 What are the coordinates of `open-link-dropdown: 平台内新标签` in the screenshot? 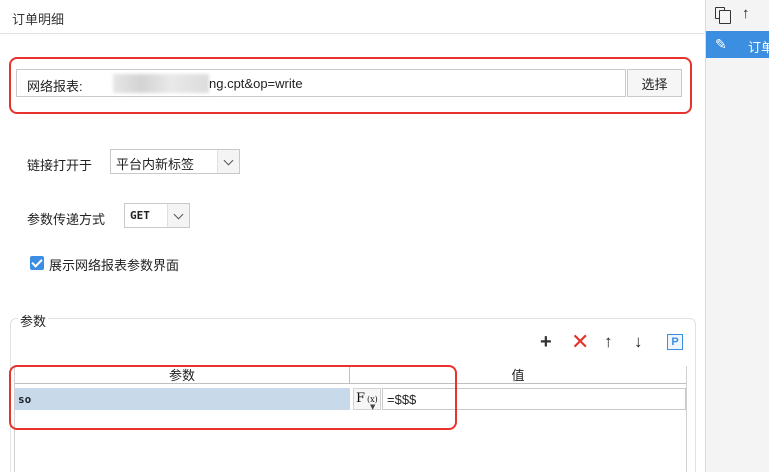 It's located at (175, 161).